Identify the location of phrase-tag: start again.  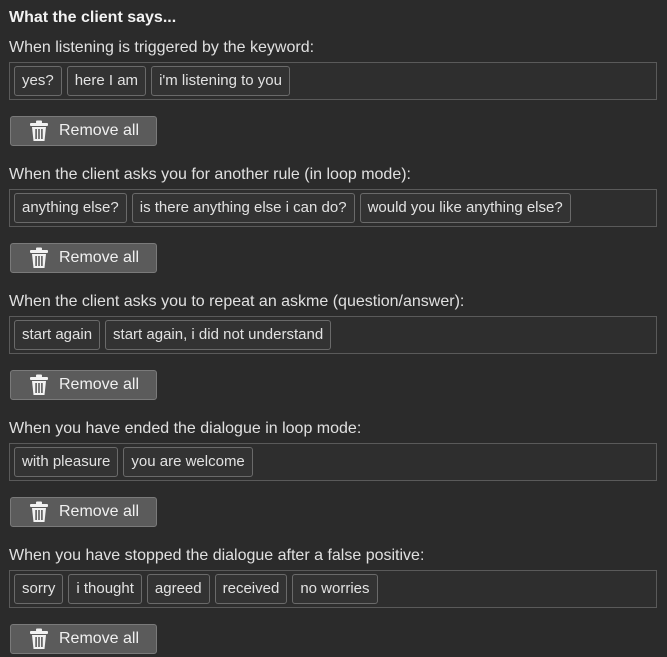
(57, 335).